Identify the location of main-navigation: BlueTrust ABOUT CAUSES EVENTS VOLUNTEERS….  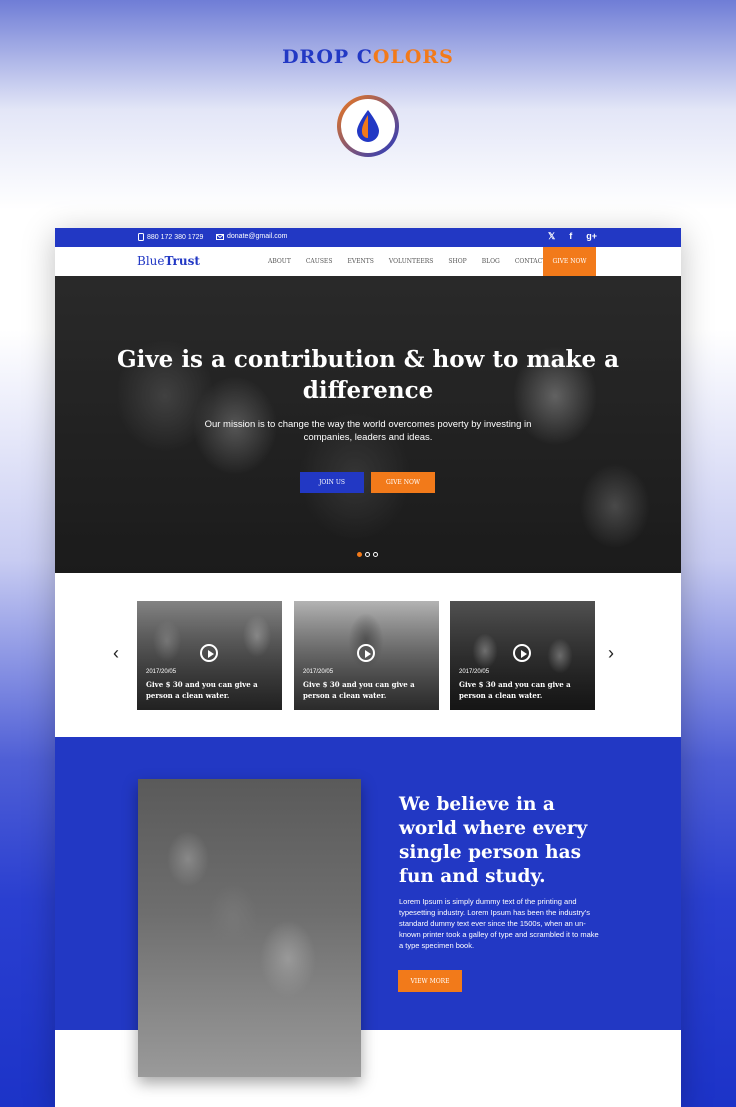
(368, 262).